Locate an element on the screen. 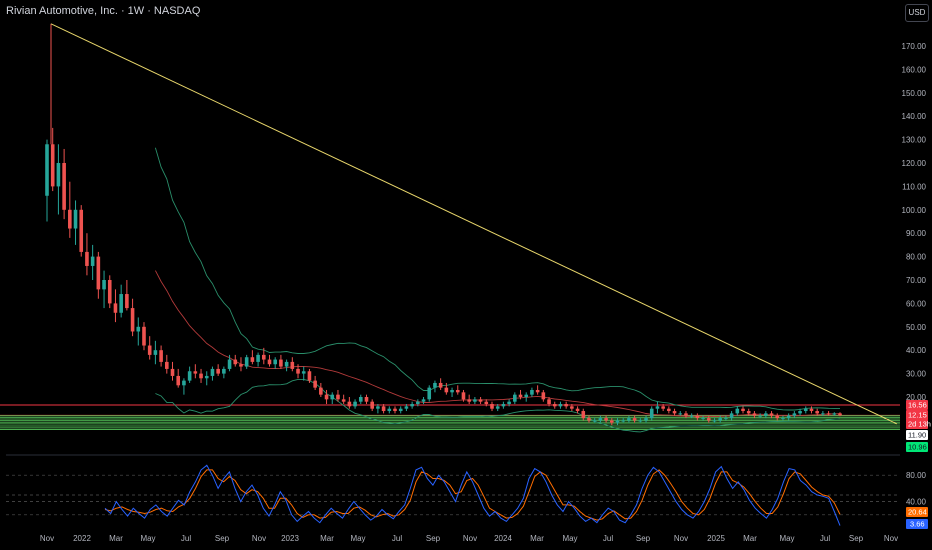  price-badge-label: 11.90 is located at coordinates (917, 435).